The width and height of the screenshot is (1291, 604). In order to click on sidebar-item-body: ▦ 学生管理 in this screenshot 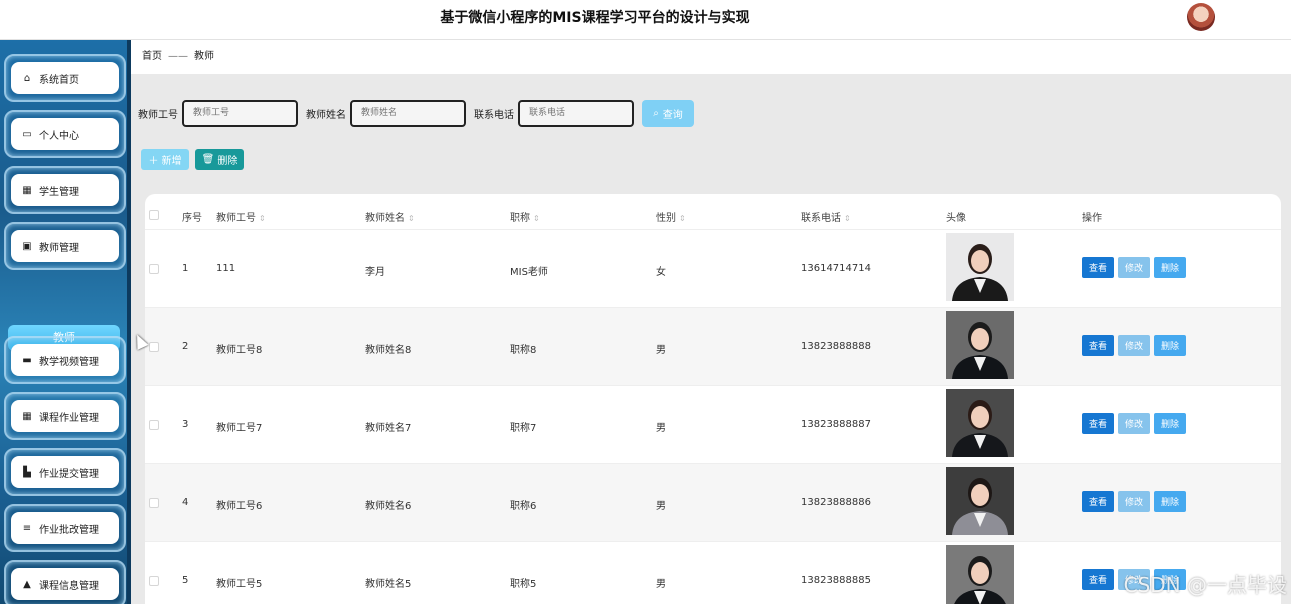, I will do `click(65, 190)`.